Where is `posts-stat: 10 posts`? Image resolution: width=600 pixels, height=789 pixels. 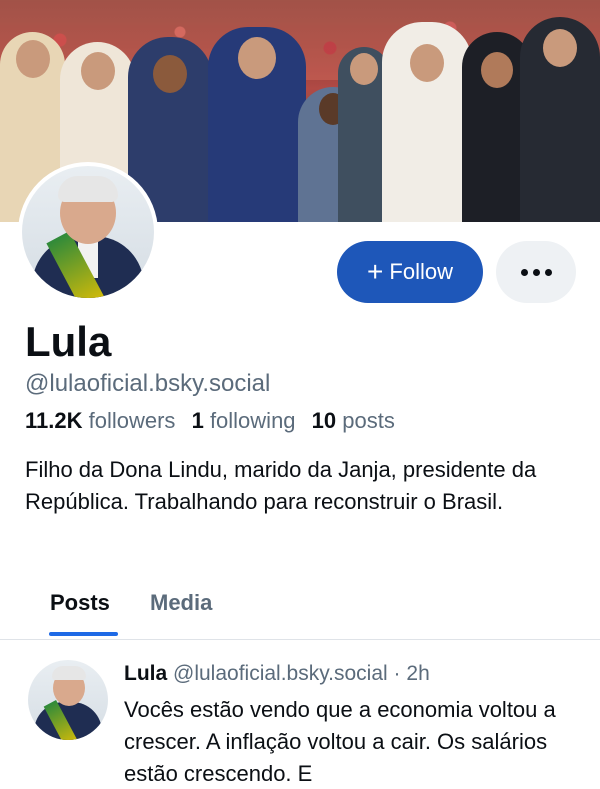 posts-stat: 10 posts is located at coordinates (353, 420).